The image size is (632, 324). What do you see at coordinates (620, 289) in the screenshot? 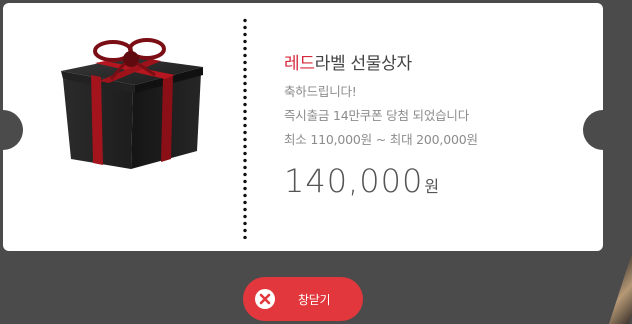
I see `background-decoration` at bounding box center [620, 289].